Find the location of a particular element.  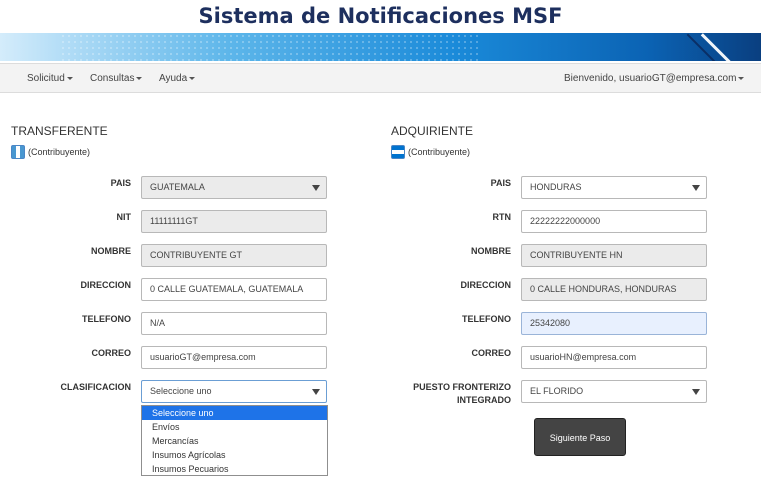

nav-solicitud-label: Solicitud is located at coordinates (46, 78).